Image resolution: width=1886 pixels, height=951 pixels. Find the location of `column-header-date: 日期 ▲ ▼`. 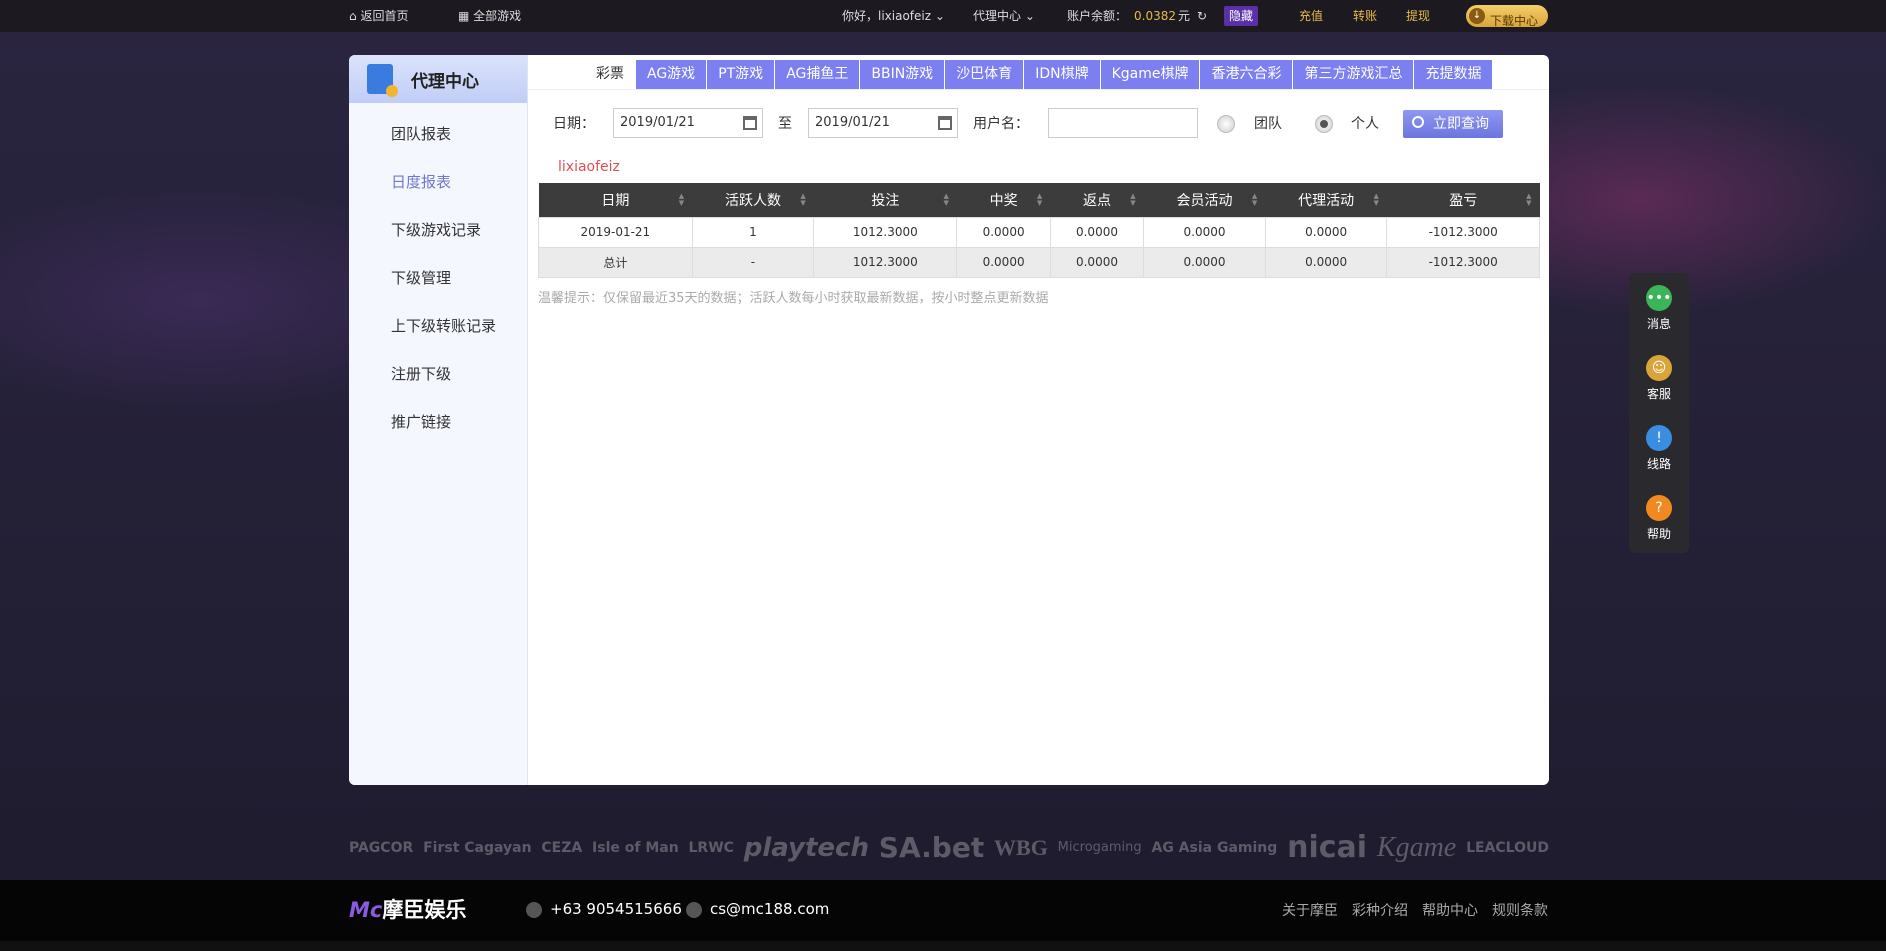

column-header-date: 日期 ▲ ▼ is located at coordinates (615, 200).